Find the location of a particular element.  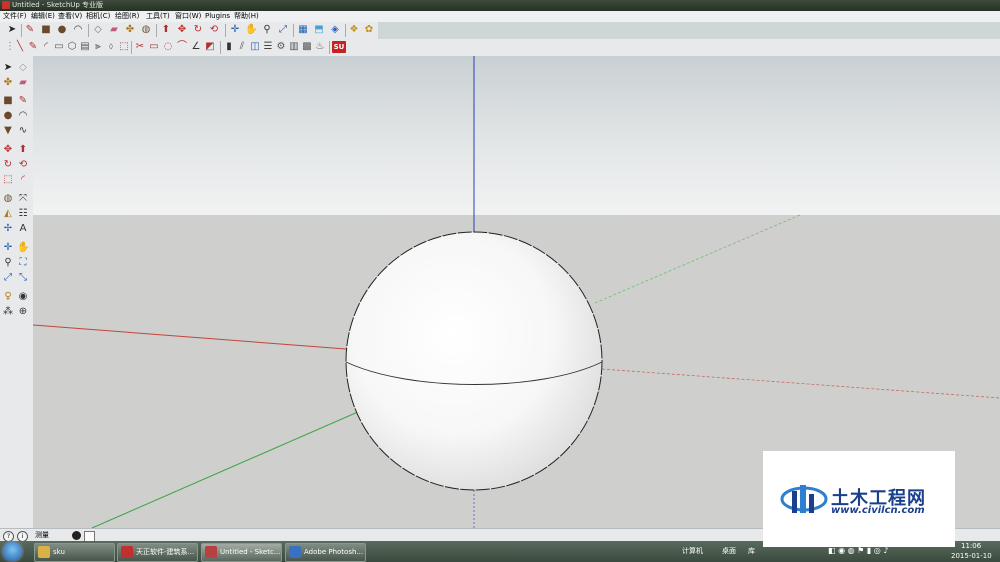

tray-library-label: 库 is located at coordinates (751, 551).